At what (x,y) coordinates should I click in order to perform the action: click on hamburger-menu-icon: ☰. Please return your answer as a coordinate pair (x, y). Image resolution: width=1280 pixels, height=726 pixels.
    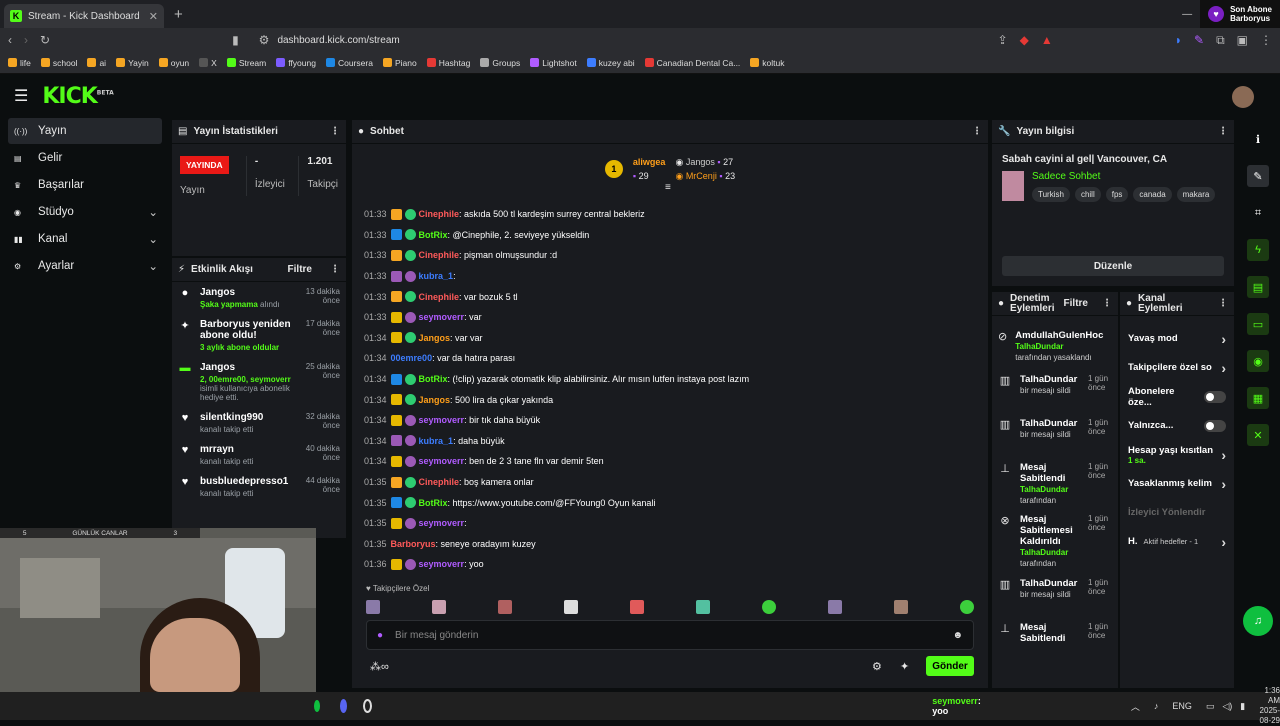
    Looking at the image, I should click on (21, 96).